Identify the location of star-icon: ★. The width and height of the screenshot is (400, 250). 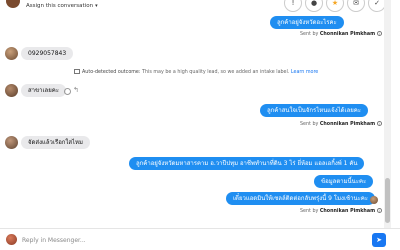
(335, 3).